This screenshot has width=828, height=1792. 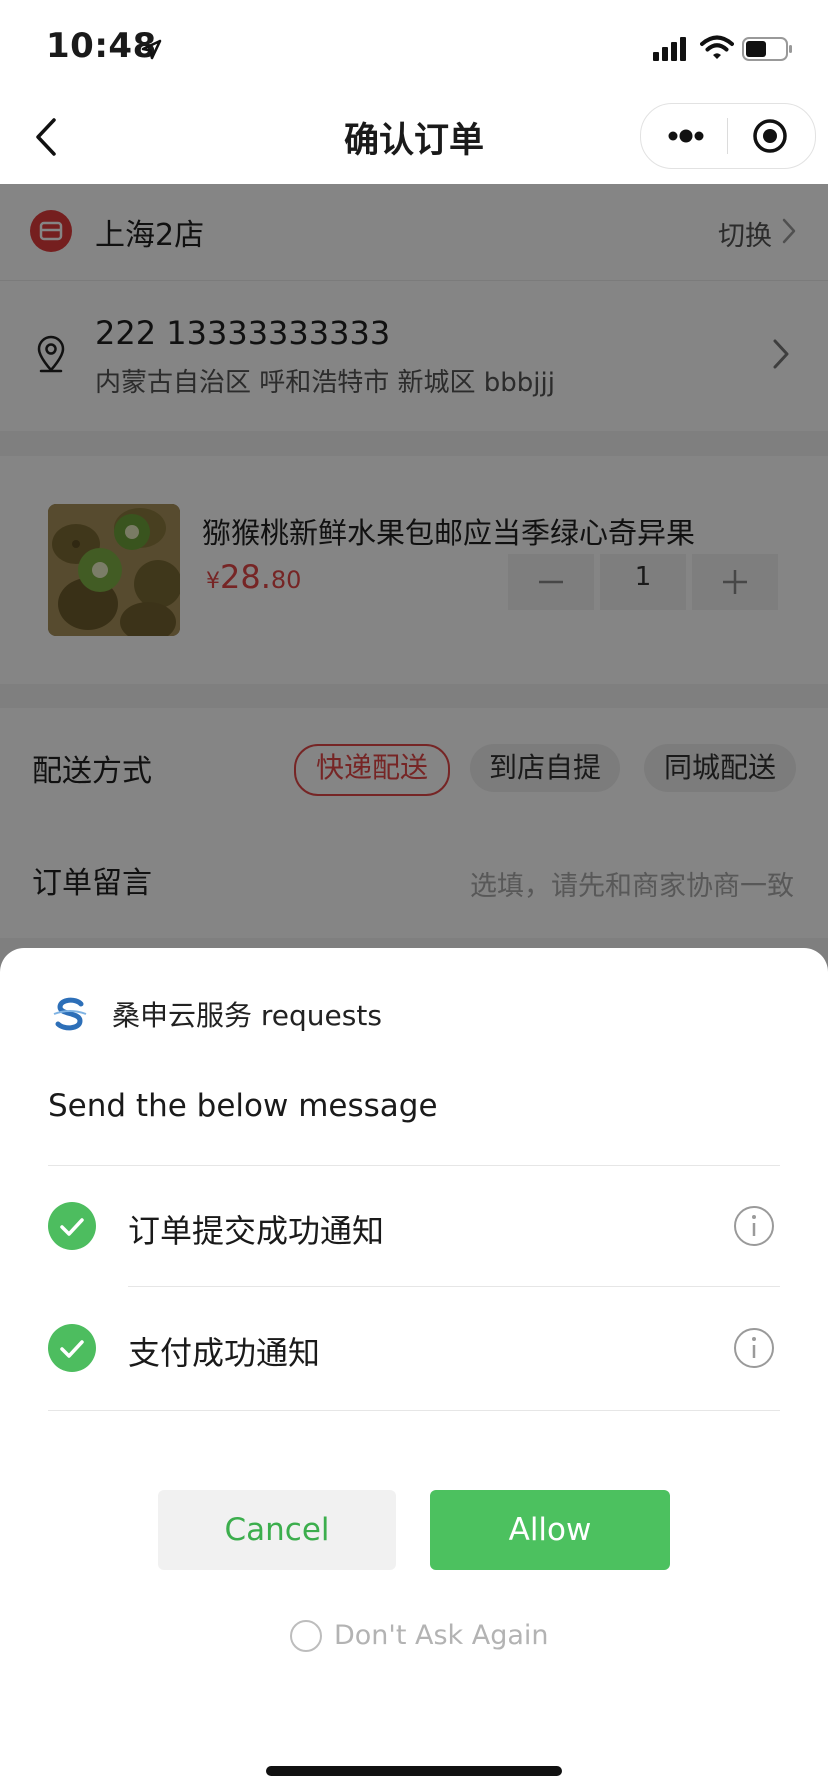 What do you see at coordinates (770, 136) in the screenshot?
I see `close-miniapp-icon` at bounding box center [770, 136].